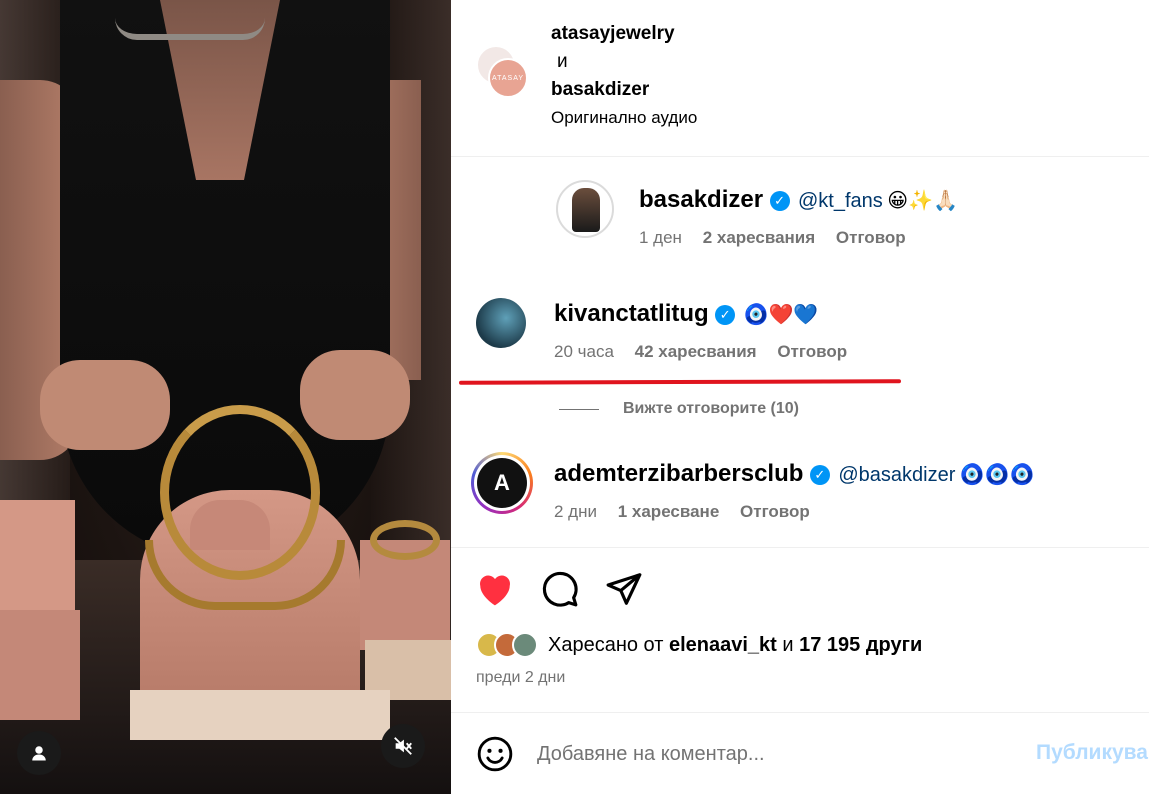 The width and height of the screenshot is (1149, 794). I want to click on liker-avatar, so click(525, 645).